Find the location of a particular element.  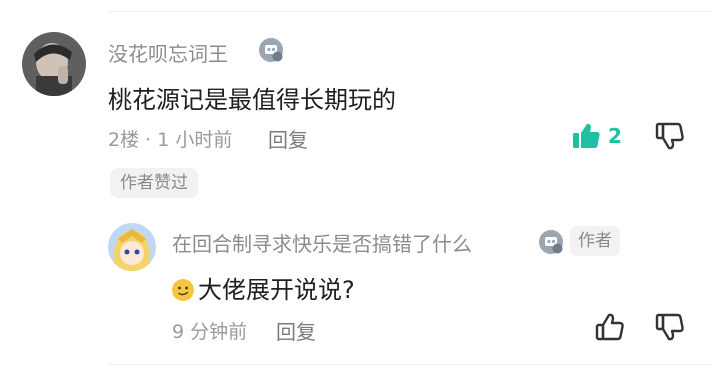

sly-face-emoji-icon is located at coordinates (183, 290).